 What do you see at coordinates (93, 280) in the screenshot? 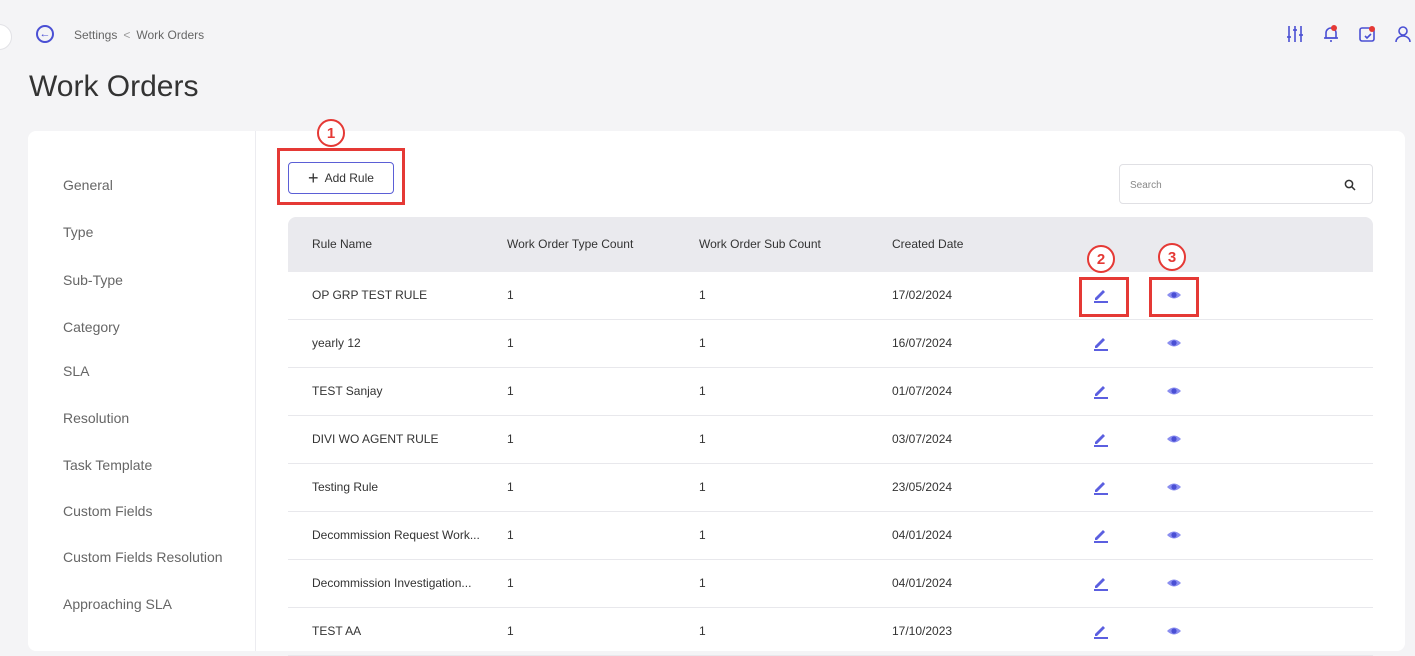
I see `nav-item-sub-type: Sub-Type` at bounding box center [93, 280].